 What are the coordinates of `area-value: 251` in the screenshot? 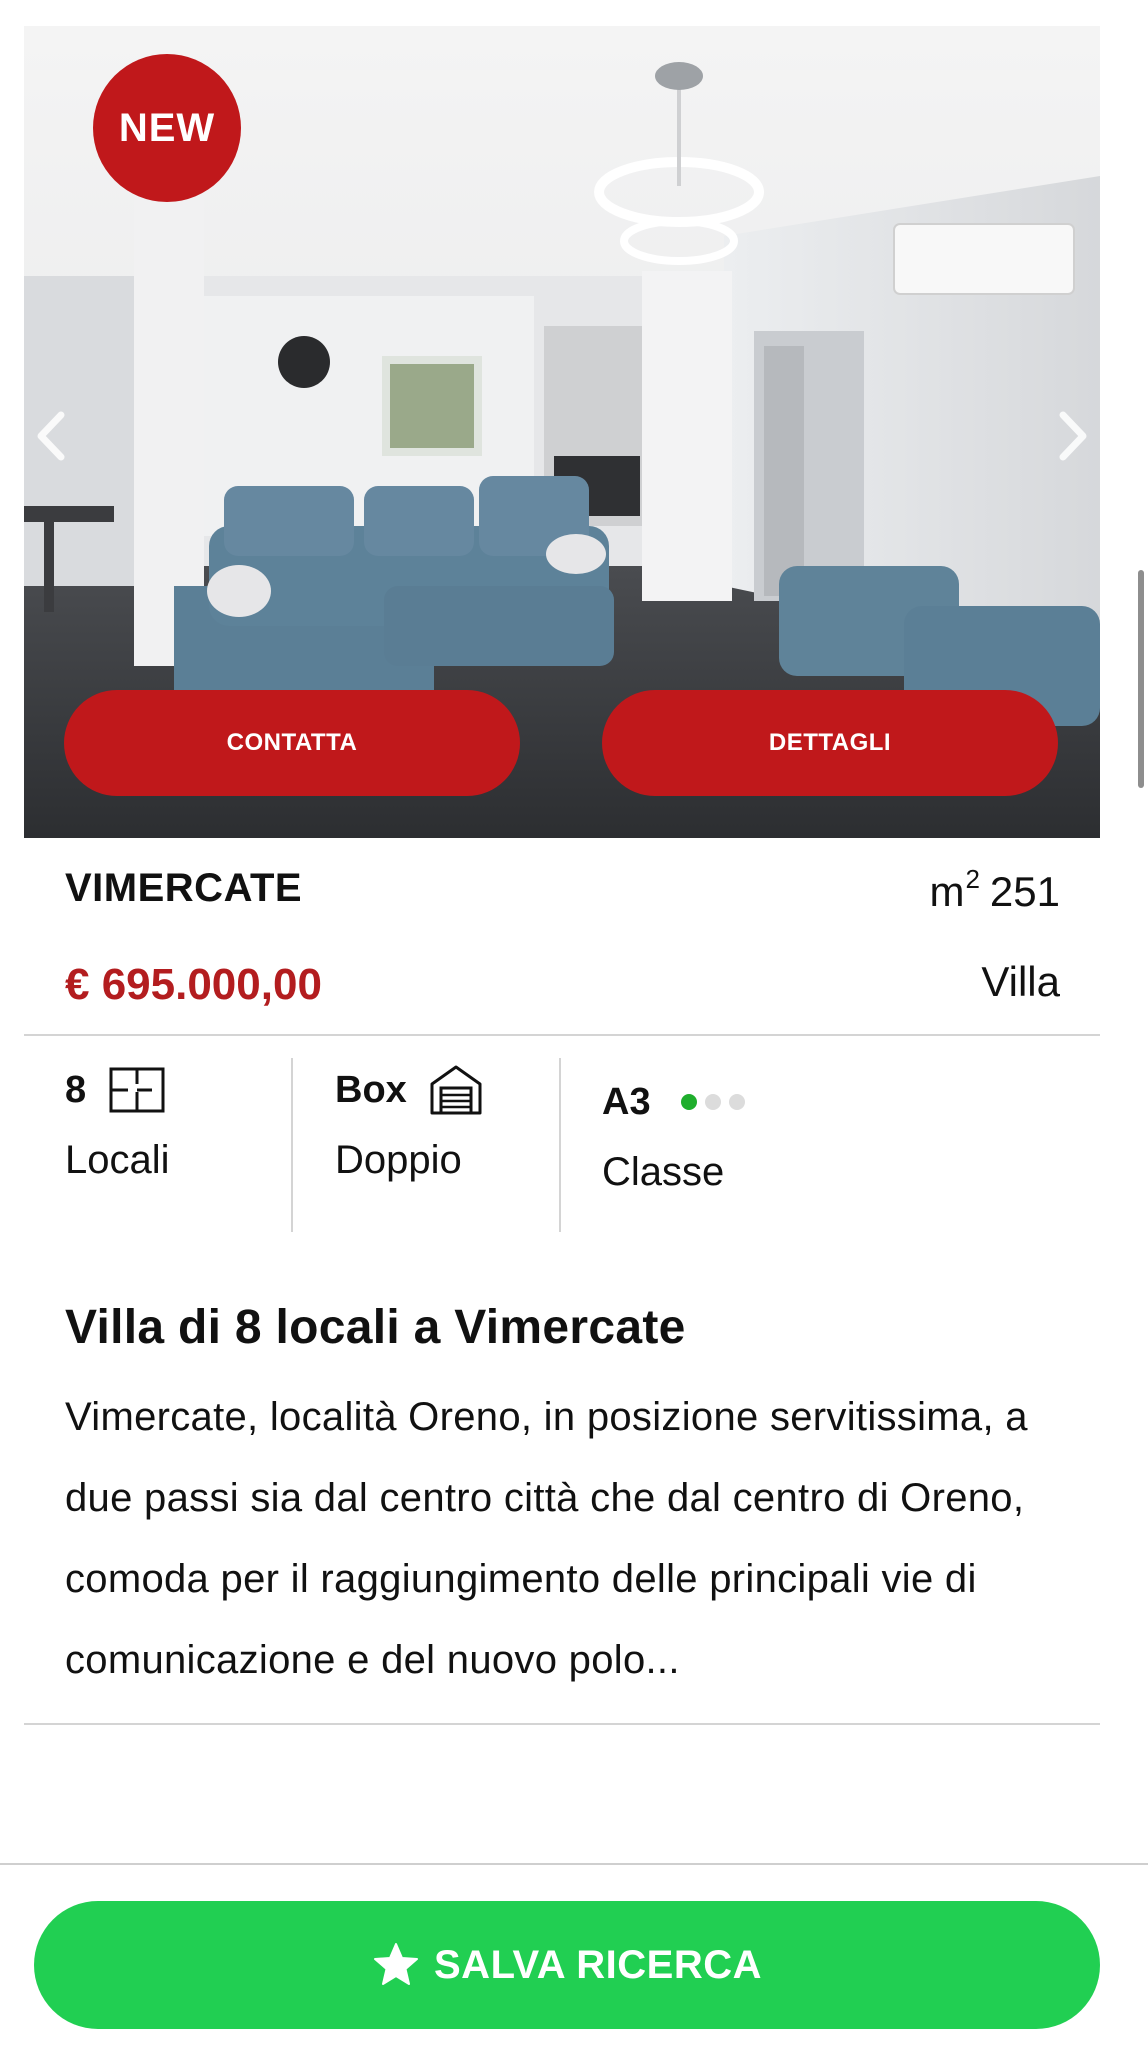 It's located at (1024, 891).